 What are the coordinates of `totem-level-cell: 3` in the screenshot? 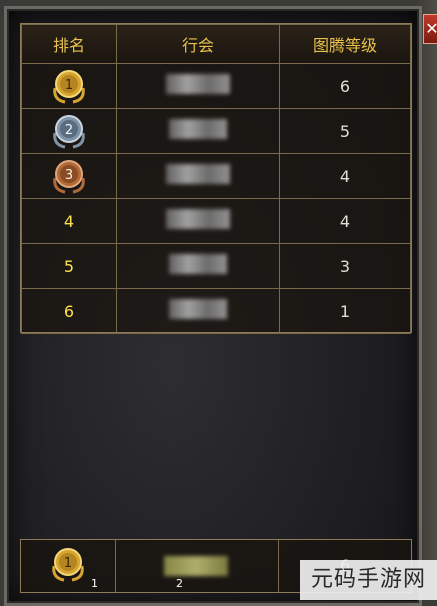 It's located at (345, 266).